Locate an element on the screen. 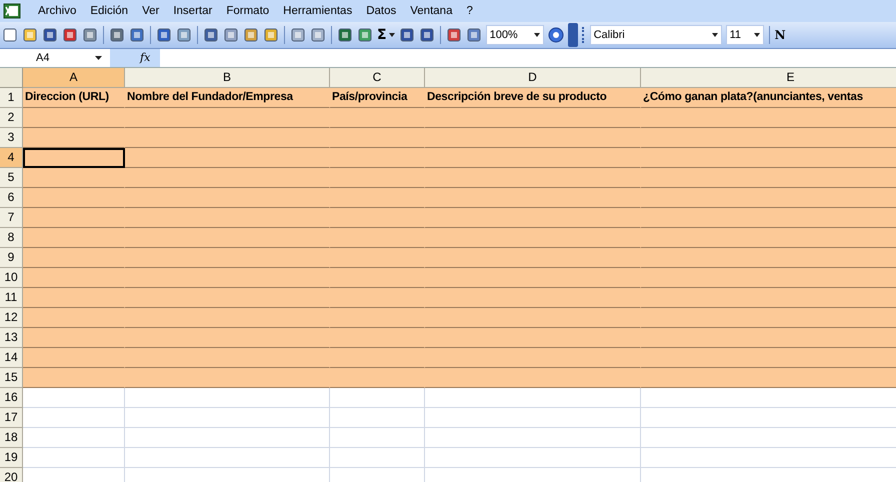 The height and width of the screenshot is (482, 896). zoom-dropdown: 100% is located at coordinates (515, 35).